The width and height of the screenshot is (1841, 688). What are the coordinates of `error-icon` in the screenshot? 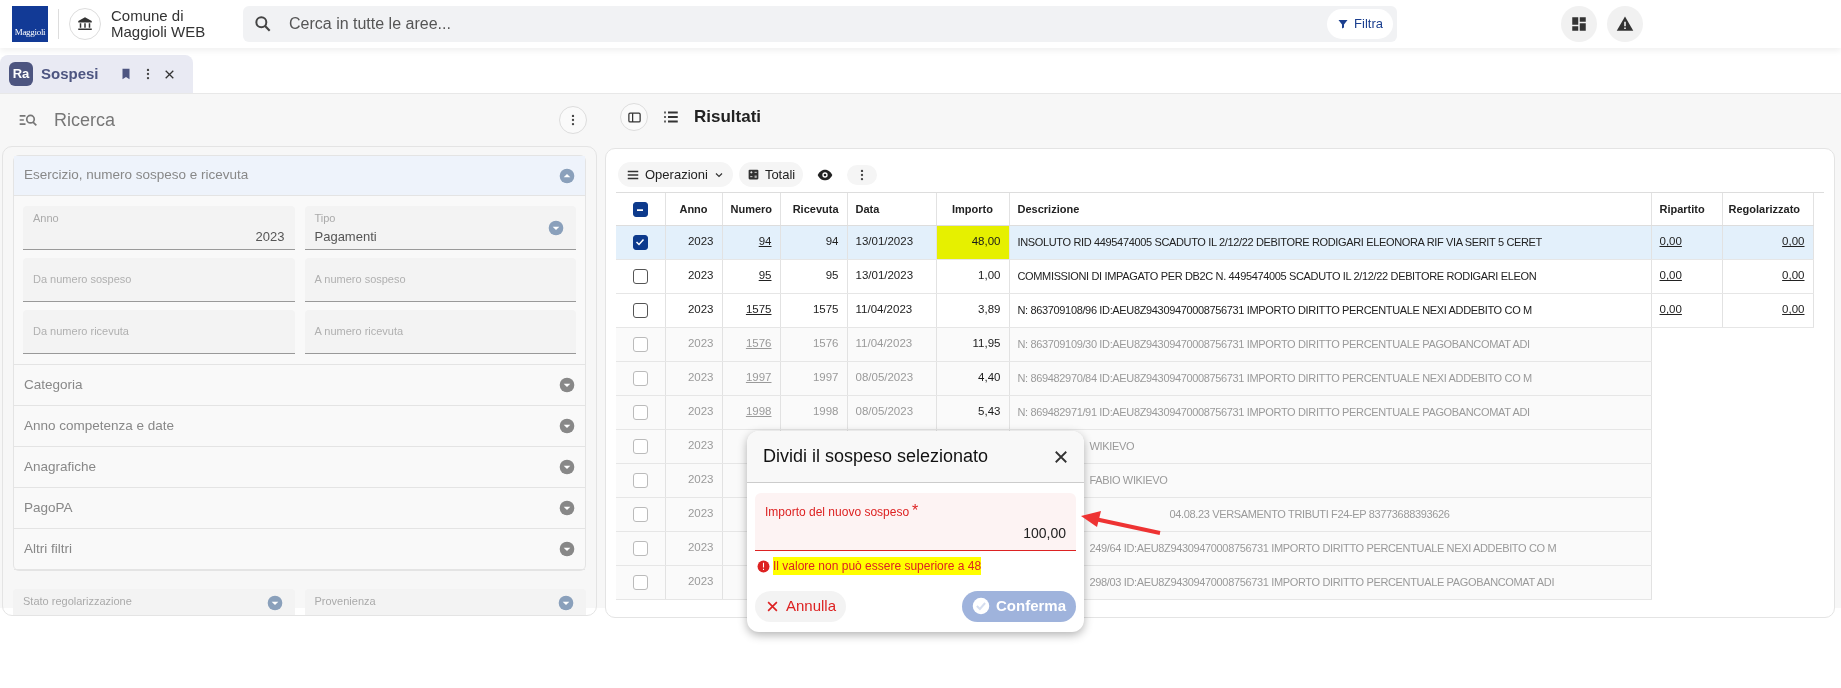 It's located at (763, 566).